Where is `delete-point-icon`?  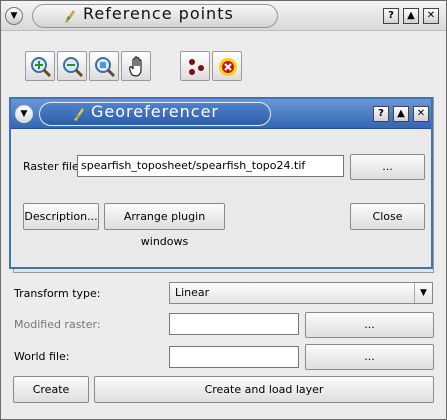 delete-point-icon is located at coordinates (228, 67).